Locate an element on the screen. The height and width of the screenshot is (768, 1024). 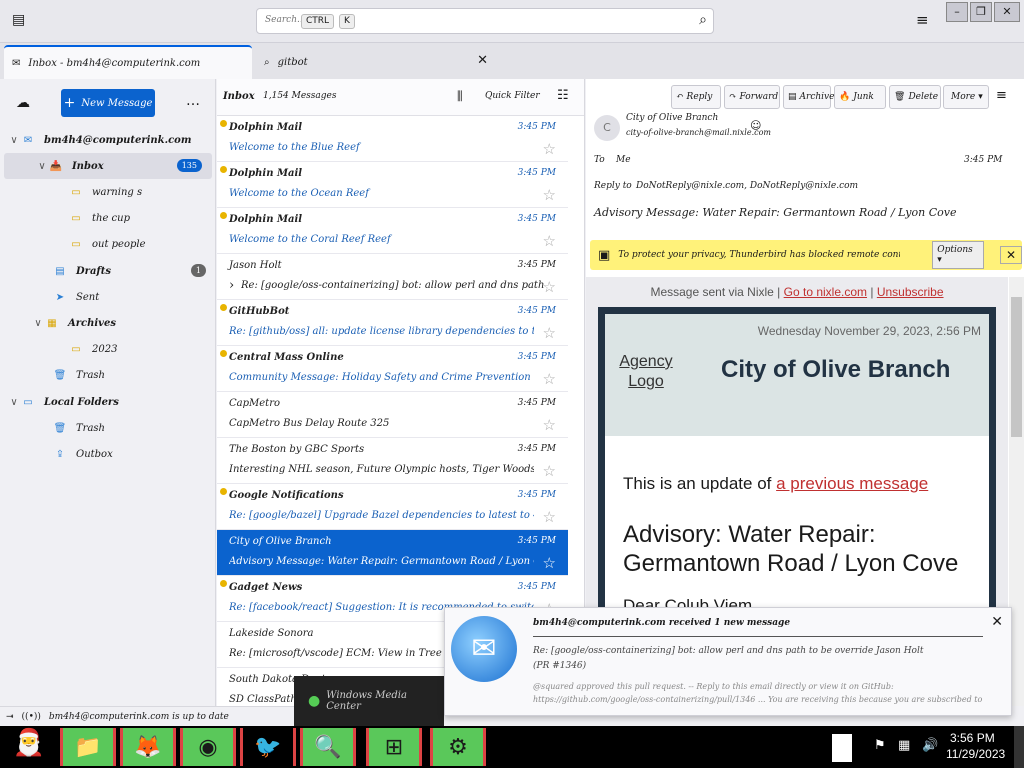
new-message-button: + New Message is located at coordinates (108, 103).